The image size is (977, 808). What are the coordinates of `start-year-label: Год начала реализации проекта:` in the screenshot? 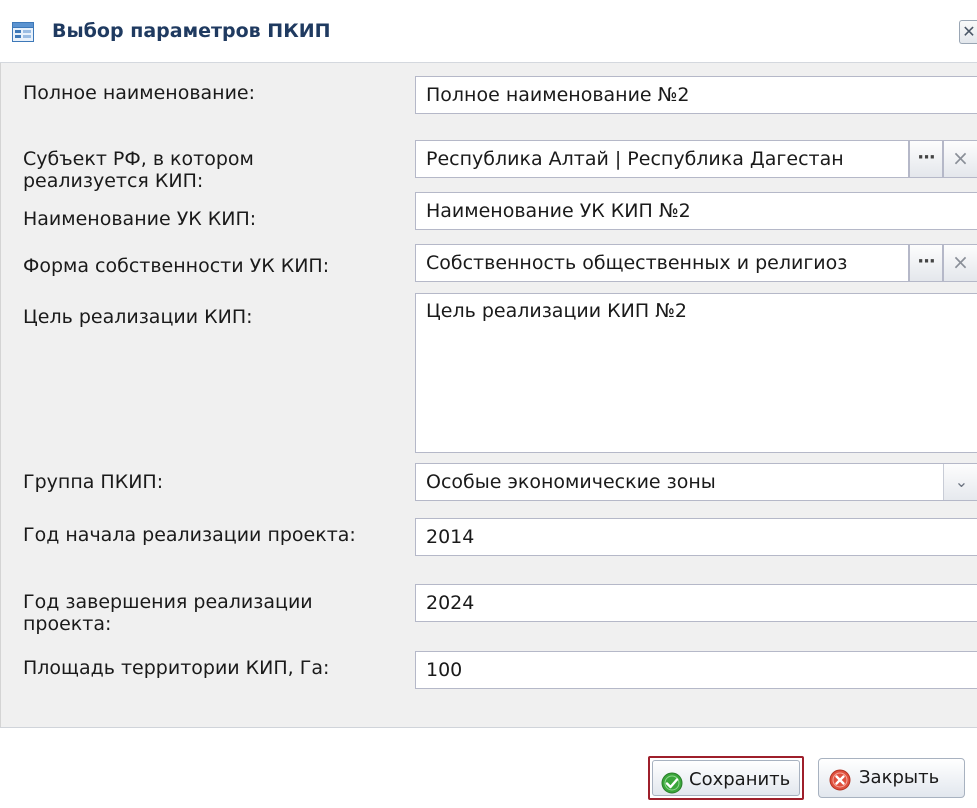 It's located at (189, 535).